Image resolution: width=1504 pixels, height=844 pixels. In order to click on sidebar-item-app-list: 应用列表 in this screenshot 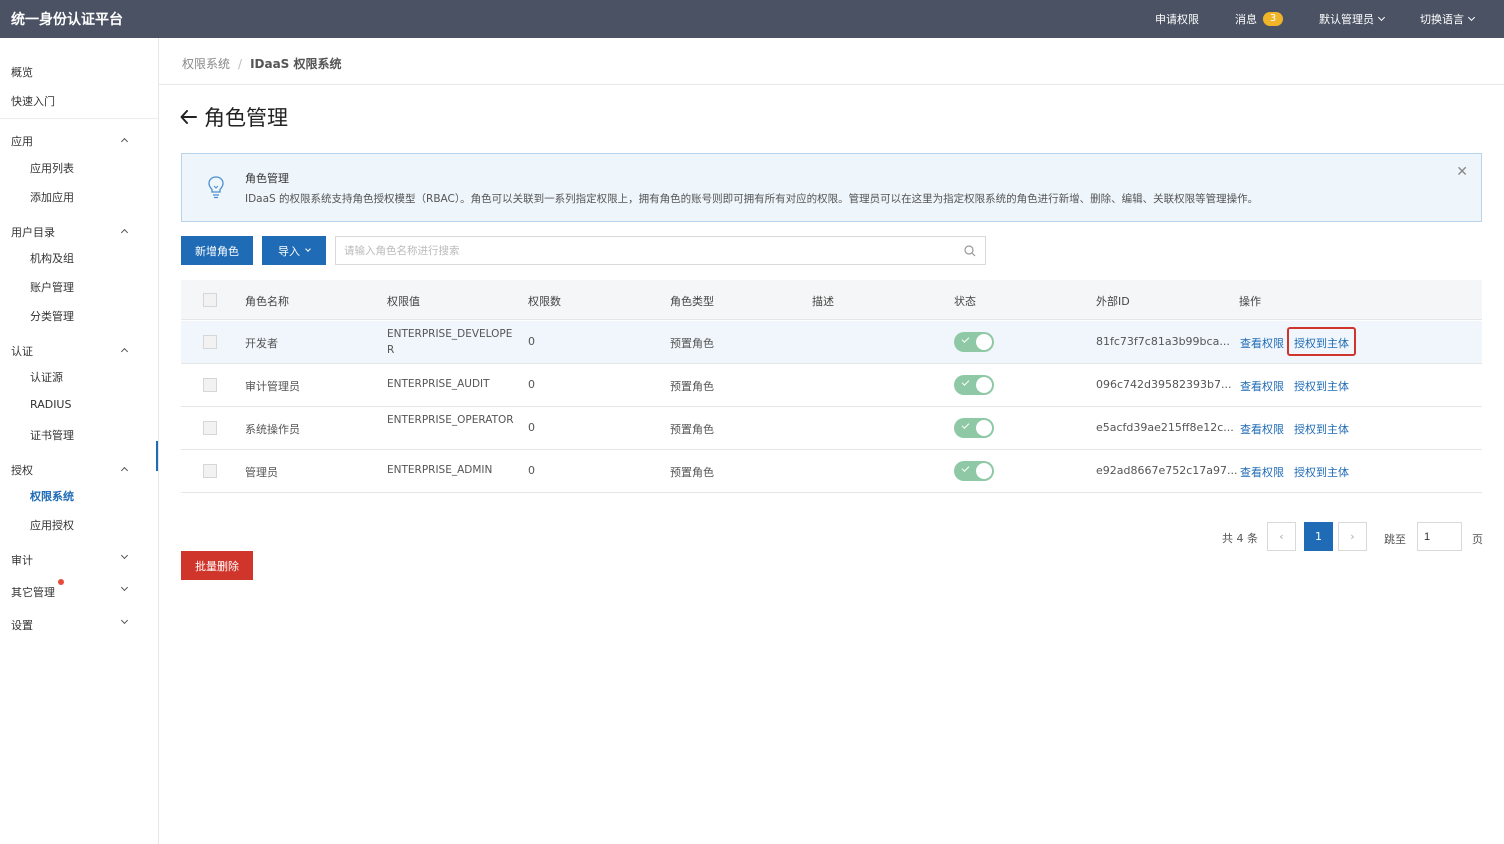, I will do `click(52, 168)`.